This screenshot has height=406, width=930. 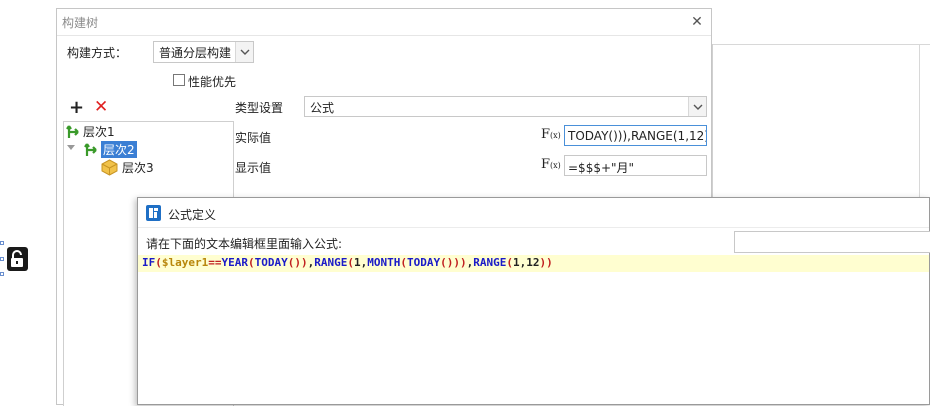 I want to click on package-icon, so click(x=109, y=167).